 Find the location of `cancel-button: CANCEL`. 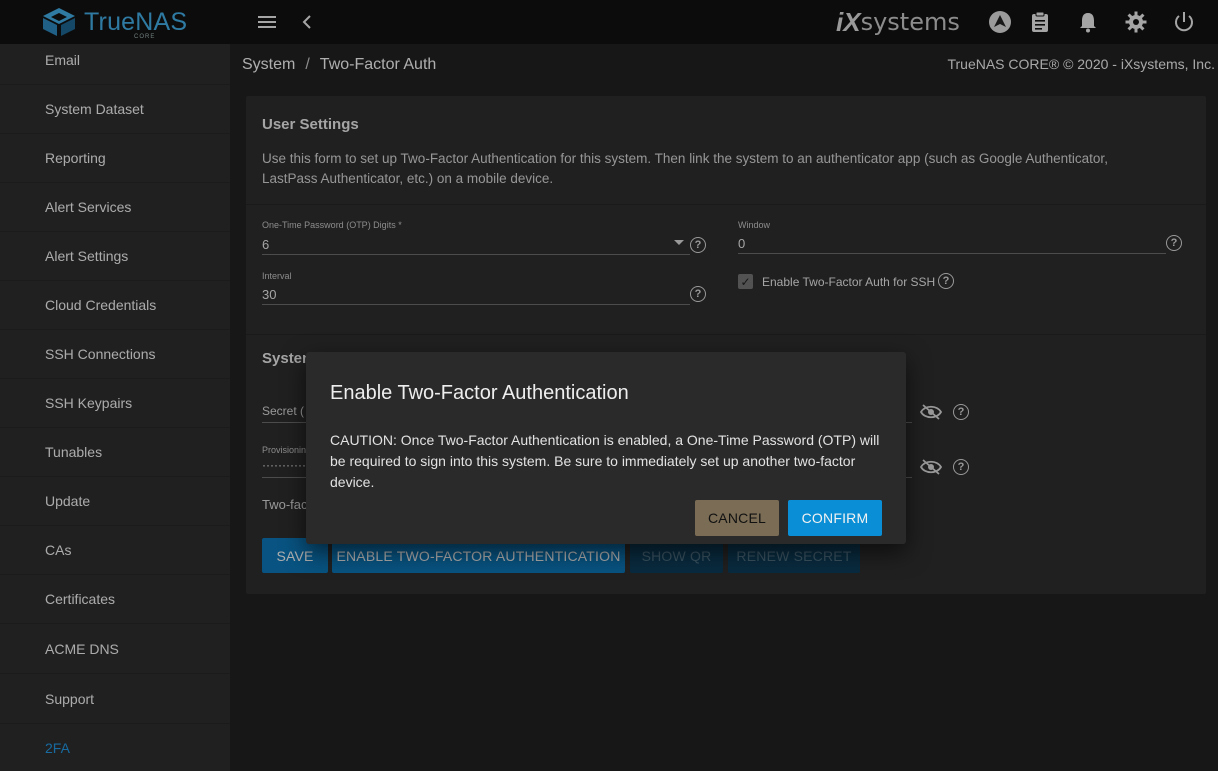

cancel-button: CANCEL is located at coordinates (737, 518).